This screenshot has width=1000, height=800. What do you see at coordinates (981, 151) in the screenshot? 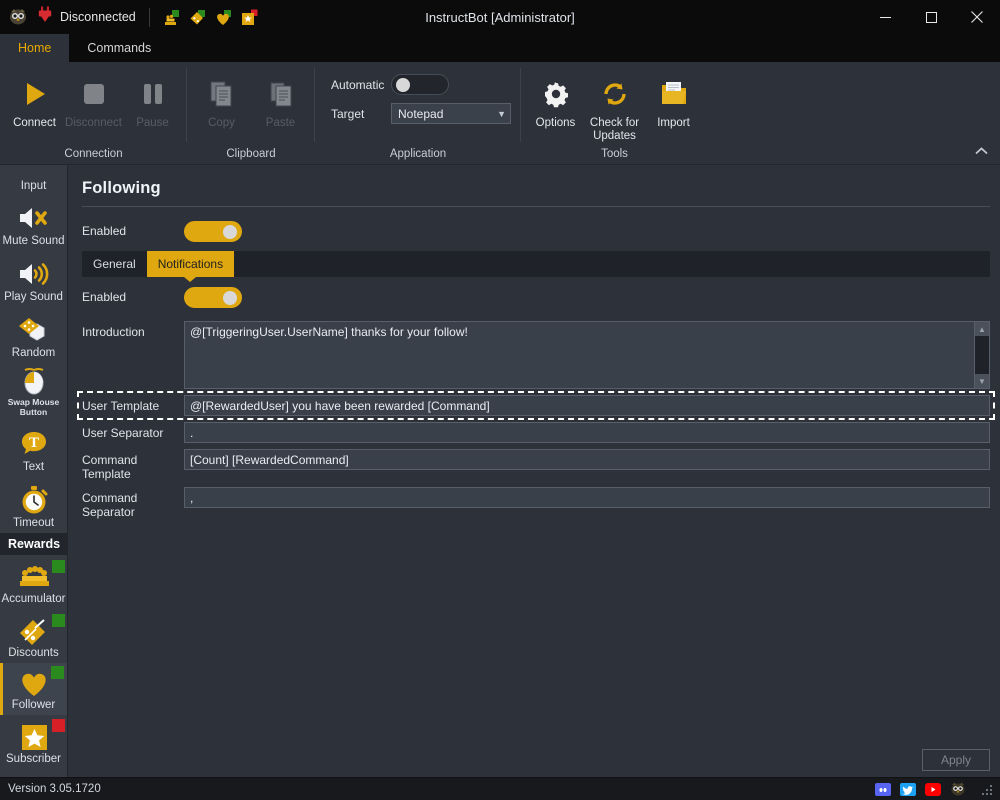
I see `ribbon-collapse-button` at bounding box center [981, 151].